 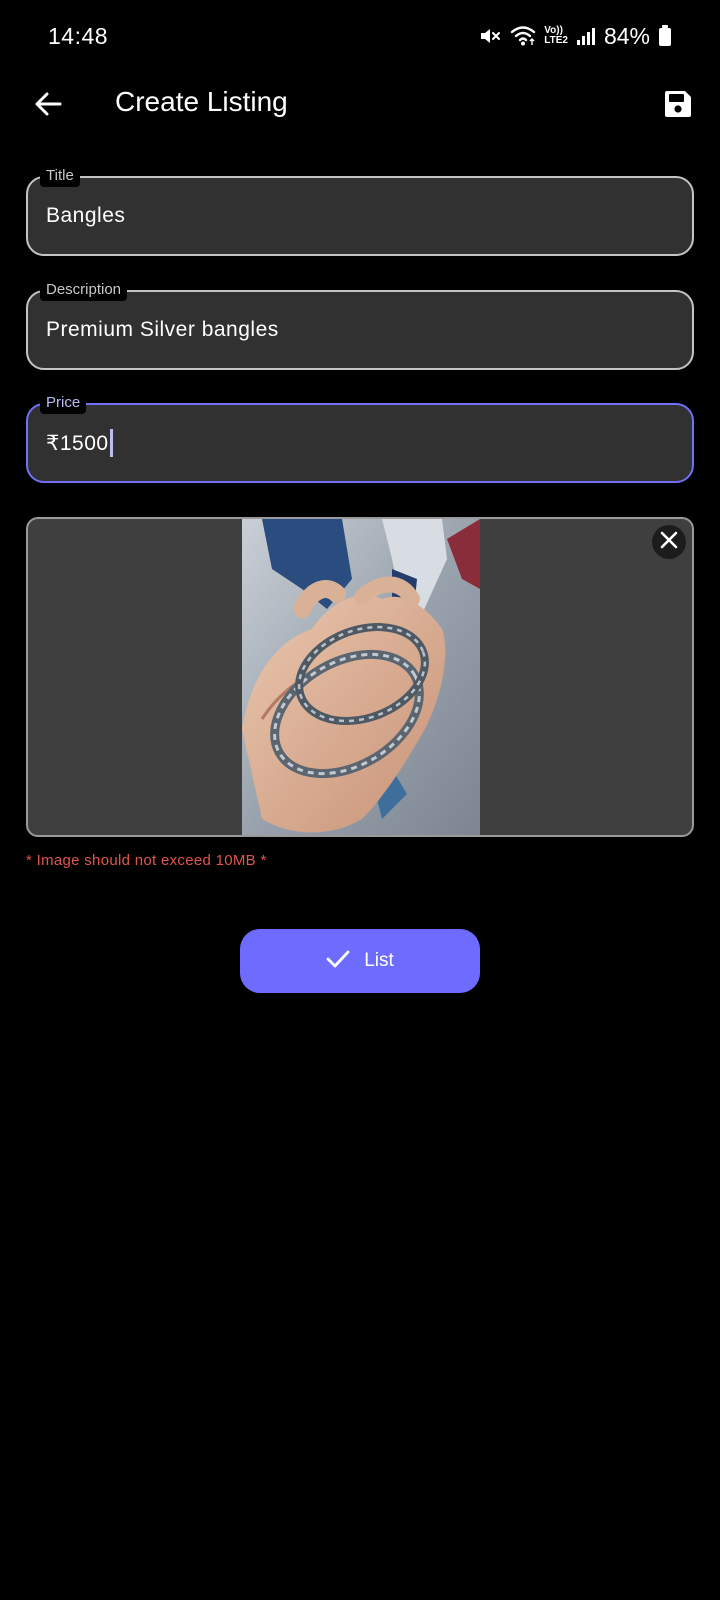 What do you see at coordinates (379, 960) in the screenshot?
I see `list-button-label: List` at bounding box center [379, 960].